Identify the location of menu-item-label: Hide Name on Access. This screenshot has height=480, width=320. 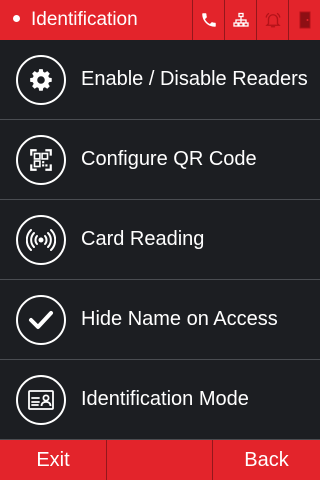
(179, 319).